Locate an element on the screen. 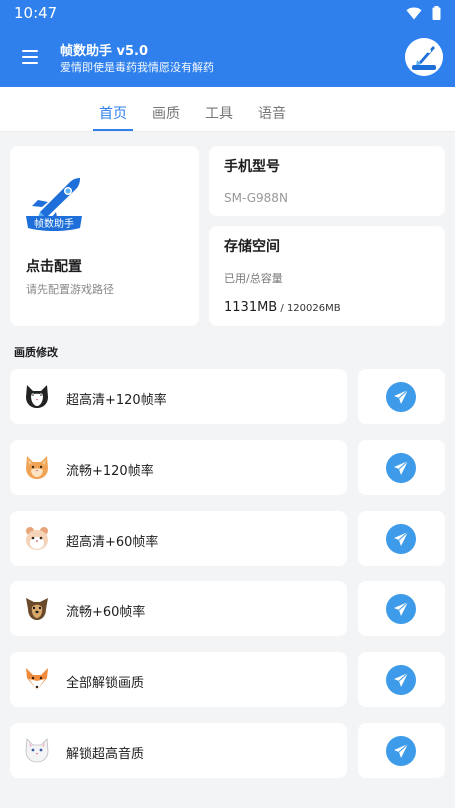  battery-icon is located at coordinates (436, 13).